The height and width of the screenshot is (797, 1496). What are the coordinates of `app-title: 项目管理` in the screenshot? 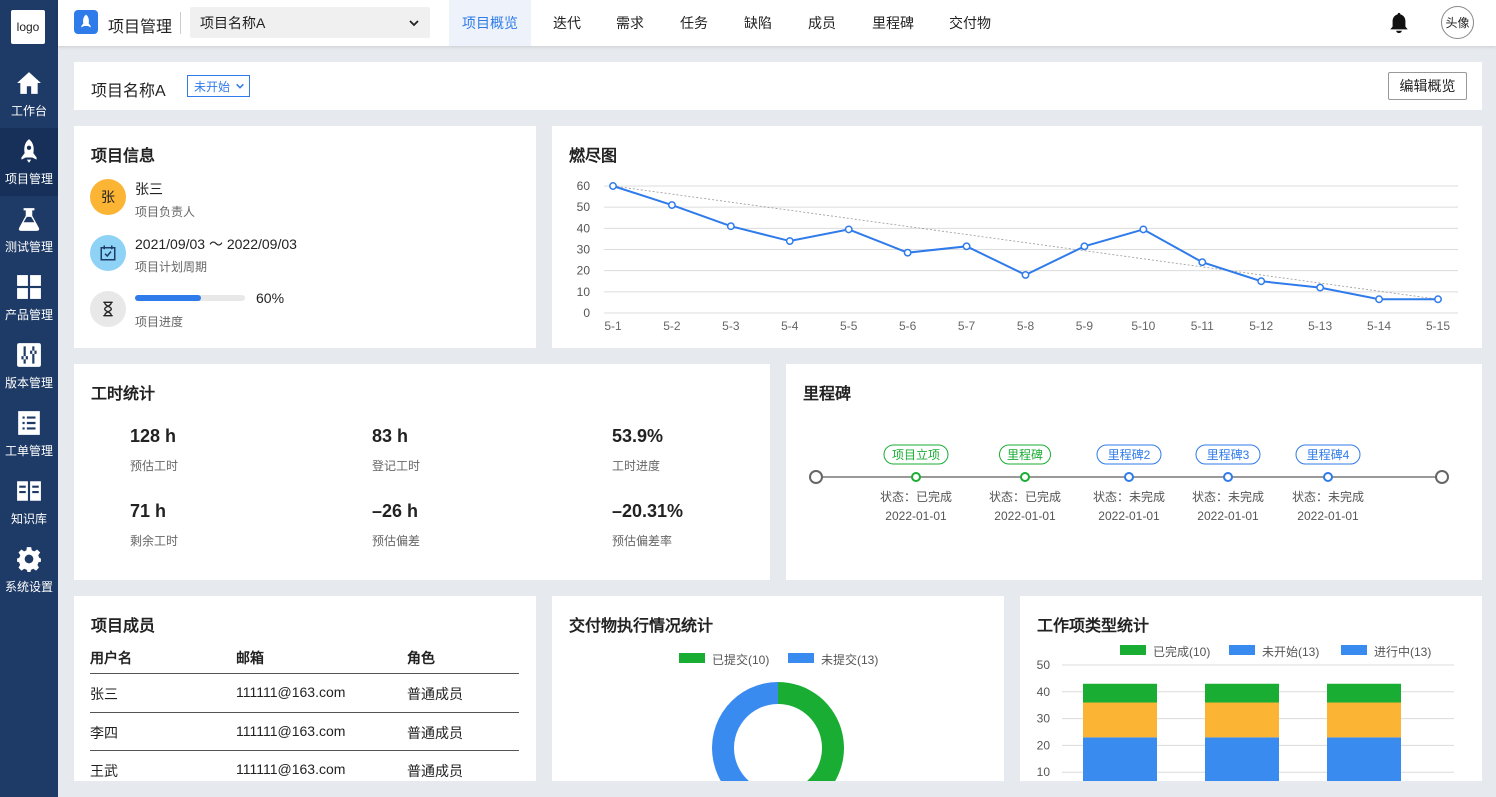 It's located at (140, 27).